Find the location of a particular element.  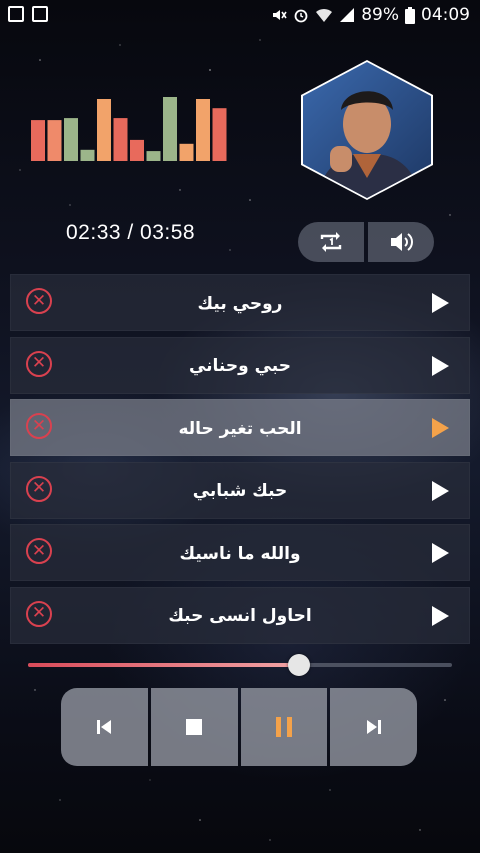

mute-icon is located at coordinates (280, 15).